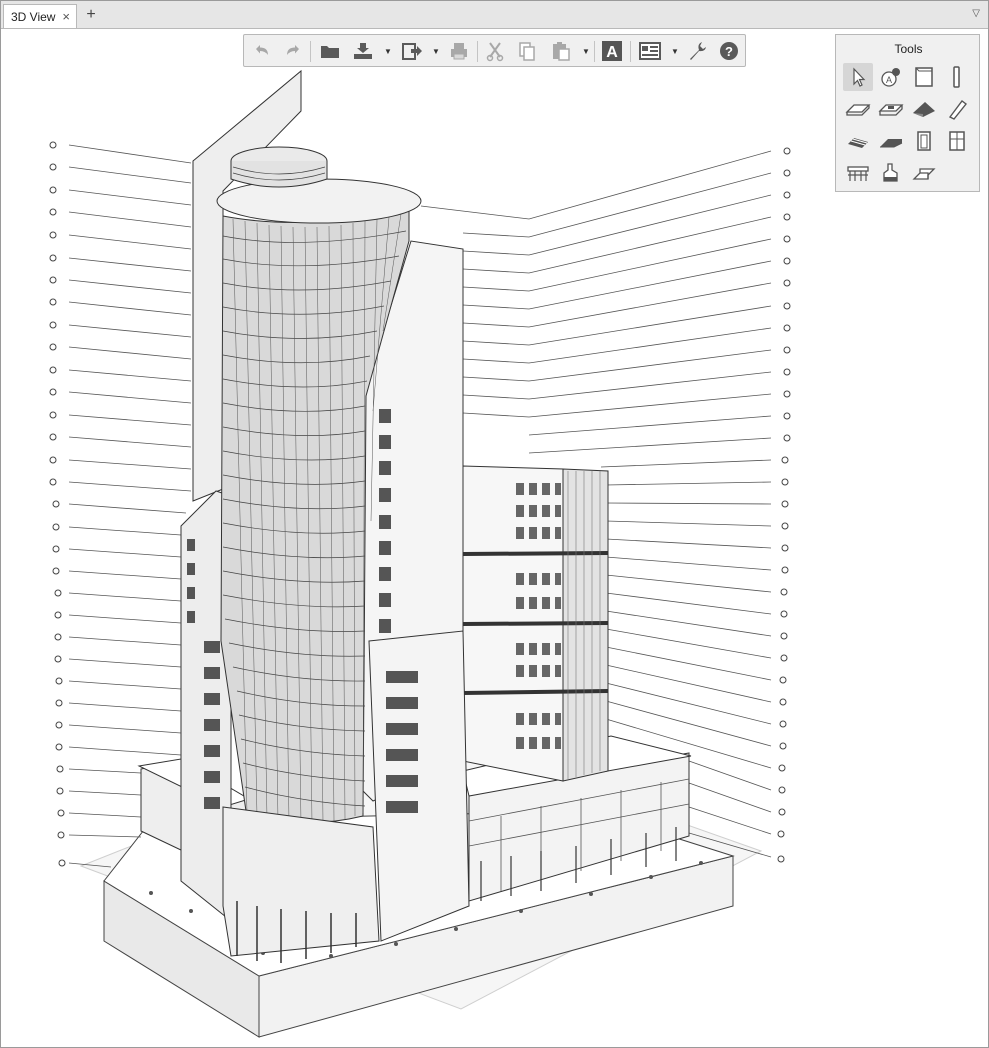 This screenshot has height=1048, width=989. I want to click on open-button, so click(330, 51).